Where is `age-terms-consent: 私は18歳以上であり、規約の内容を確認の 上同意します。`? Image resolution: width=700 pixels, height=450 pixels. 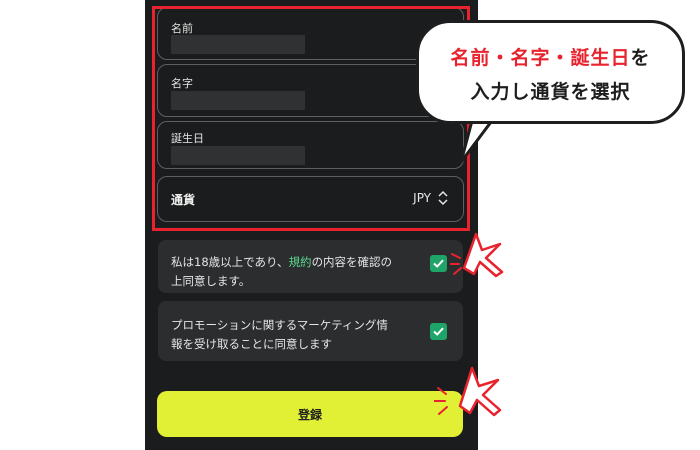
age-terms-consent: 私は18歳以上であり、規約の内容を確認の 上同意します。 is located at coordinates (310, 266).